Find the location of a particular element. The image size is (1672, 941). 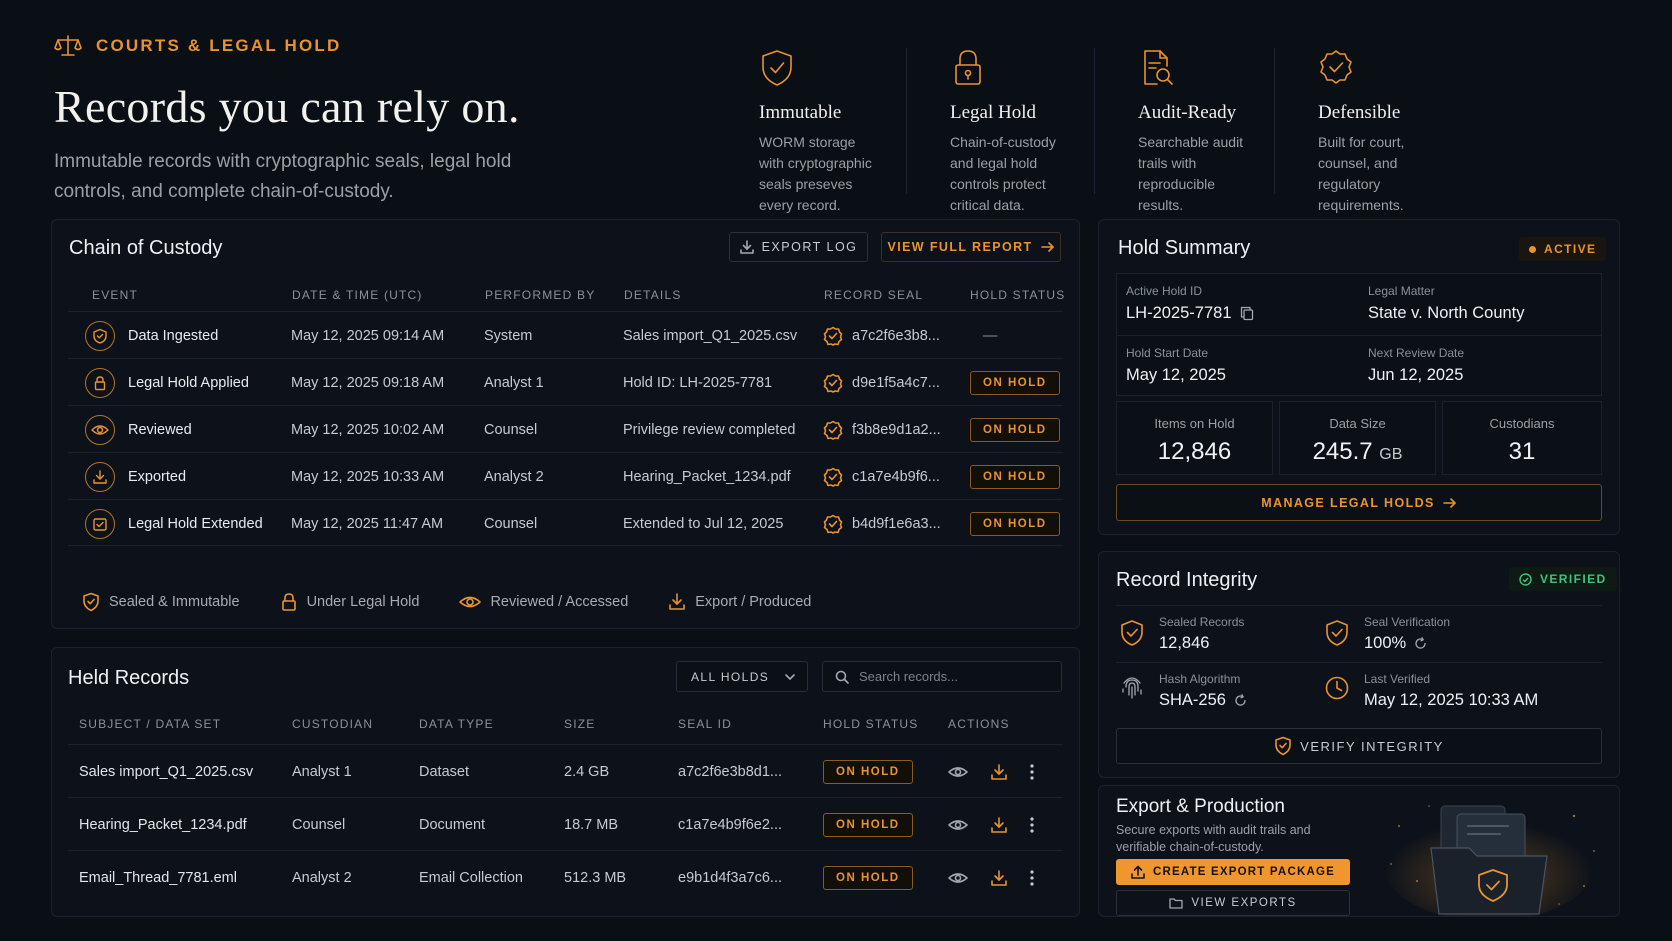

datetime-cell: May 12, 2025 09:18 AM is located at coordinates (368, 382).